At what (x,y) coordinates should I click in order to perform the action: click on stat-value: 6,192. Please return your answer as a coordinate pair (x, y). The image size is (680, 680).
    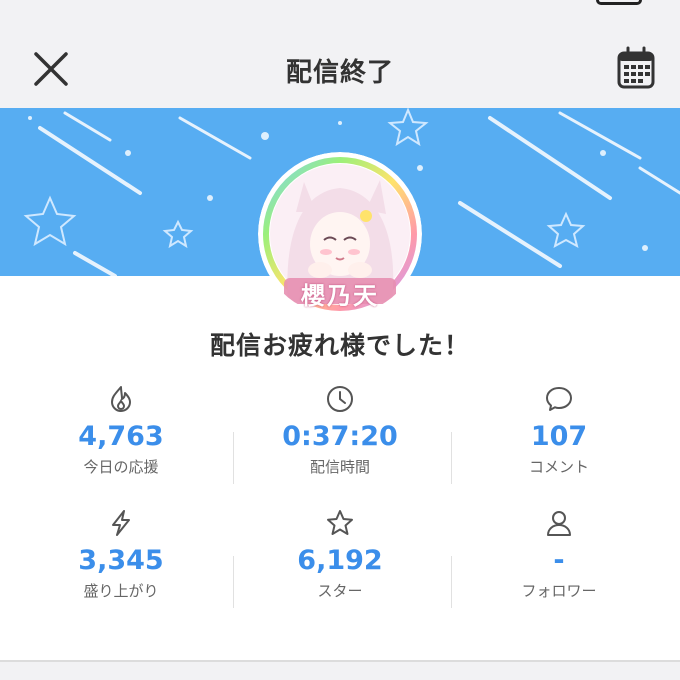
    Looking at the image, I should click on (340, 560).